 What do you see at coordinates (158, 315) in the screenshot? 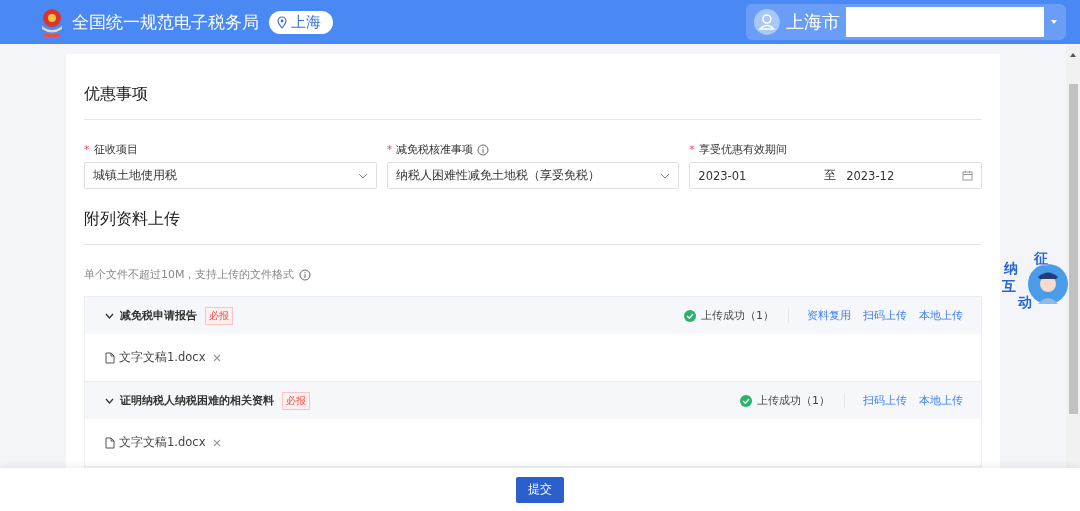
I see `group-title: 减免税申请报告` at bounding box center [158, 315].